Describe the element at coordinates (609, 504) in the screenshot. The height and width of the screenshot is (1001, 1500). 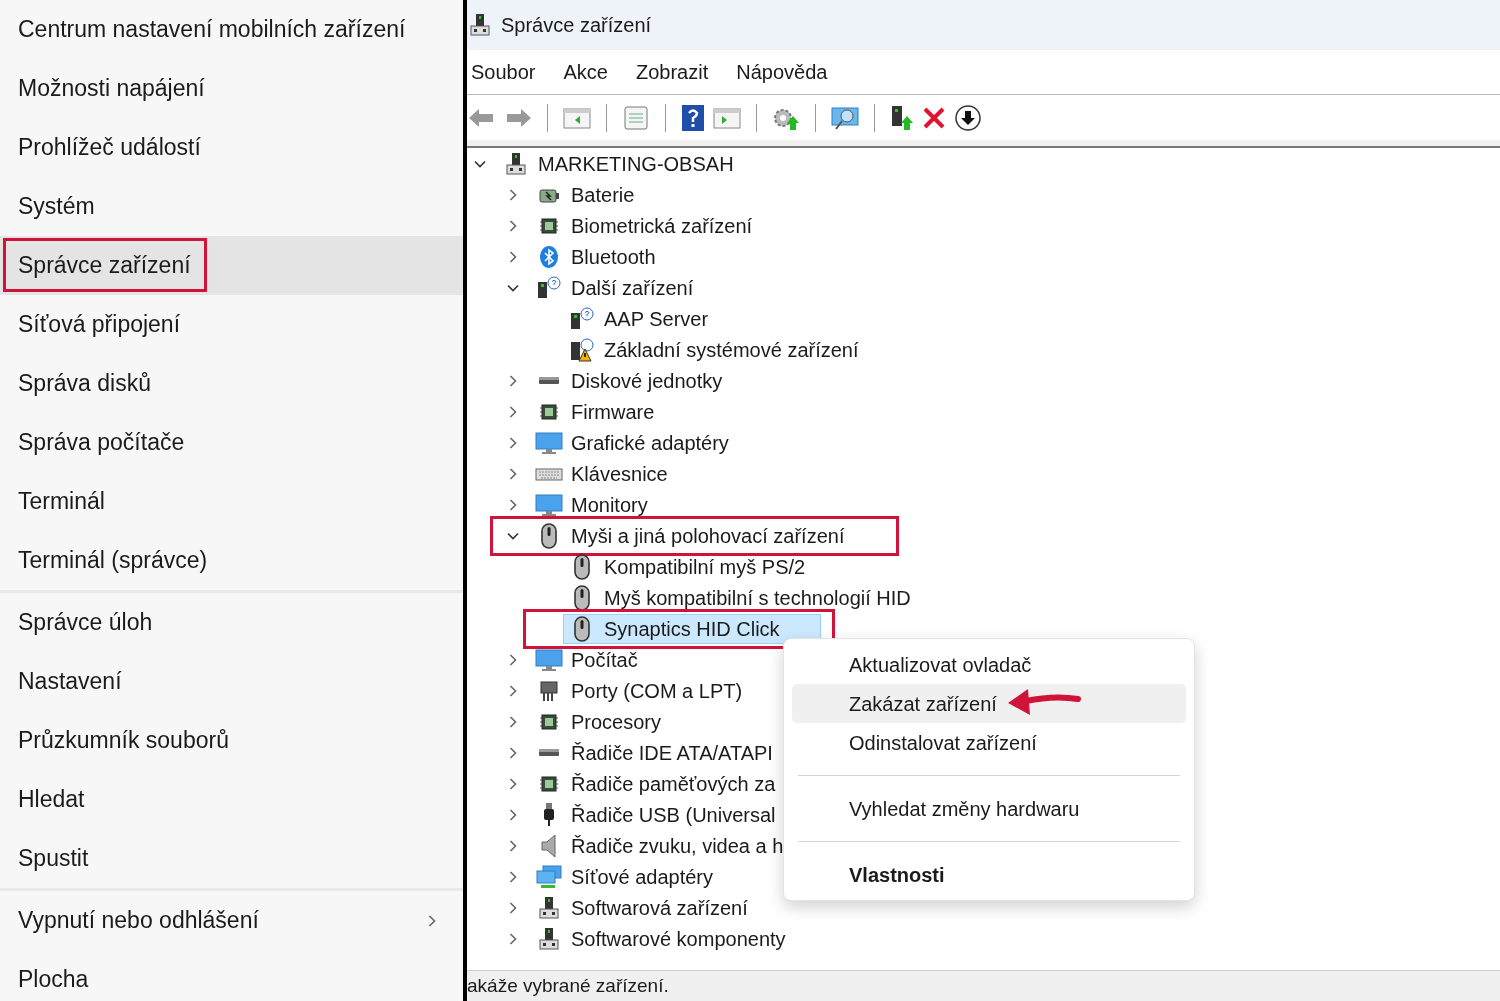
I see `tree-item: Monitory` at that location.